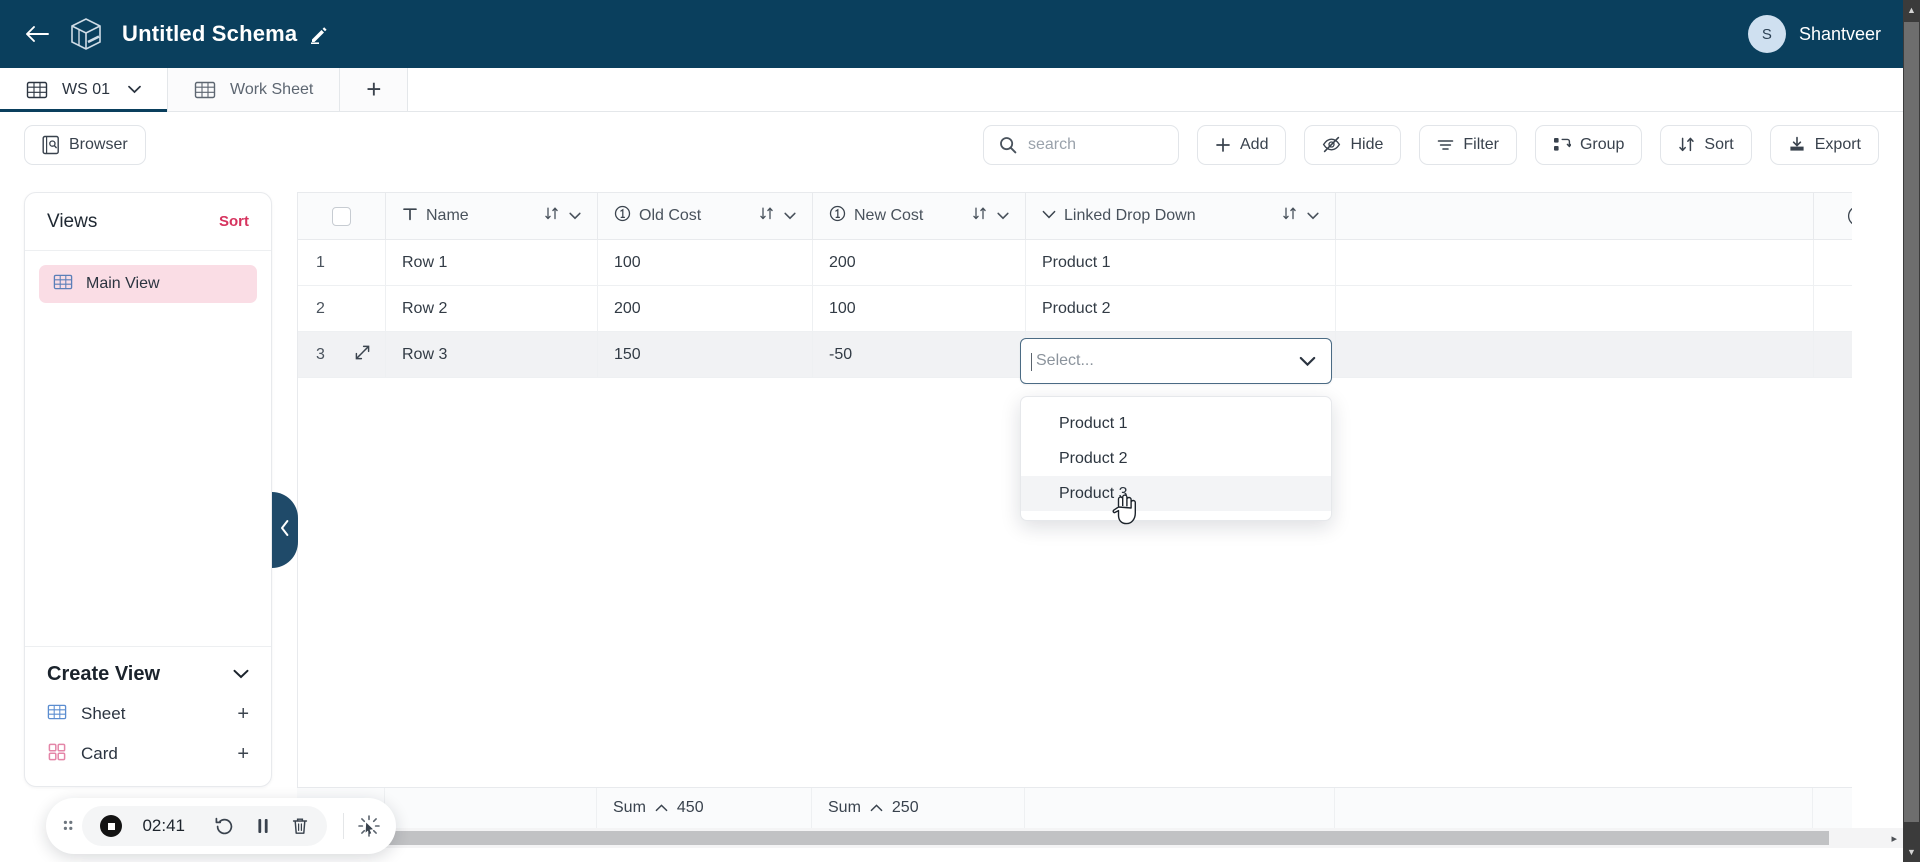  What do you see at coordinates (1911, 10) in the screenshot?
I see `scroll-up-arrow: ▲` at bounding box center [1911, 10].